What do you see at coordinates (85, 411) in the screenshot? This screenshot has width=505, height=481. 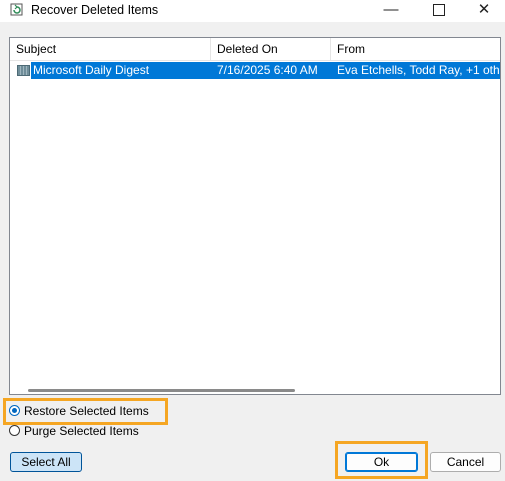 I see `restore-highlight-box` at bounding box center [85, 411].